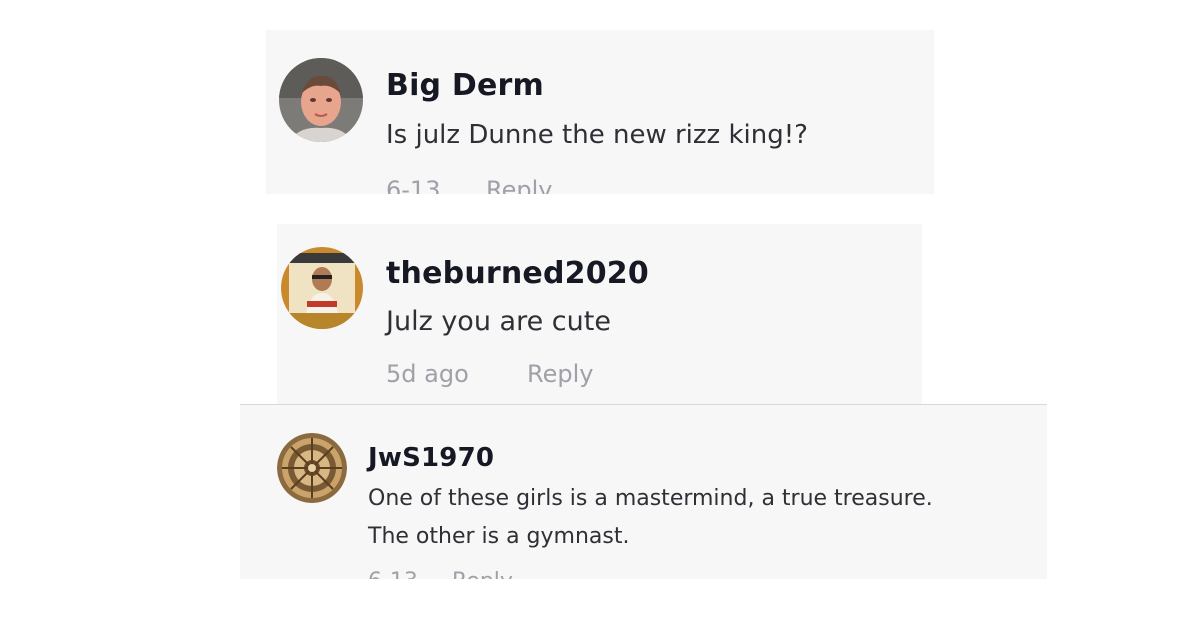 The image size is (1200, 628). I want to click on comment-username: JwS1970, so click(431, 458).